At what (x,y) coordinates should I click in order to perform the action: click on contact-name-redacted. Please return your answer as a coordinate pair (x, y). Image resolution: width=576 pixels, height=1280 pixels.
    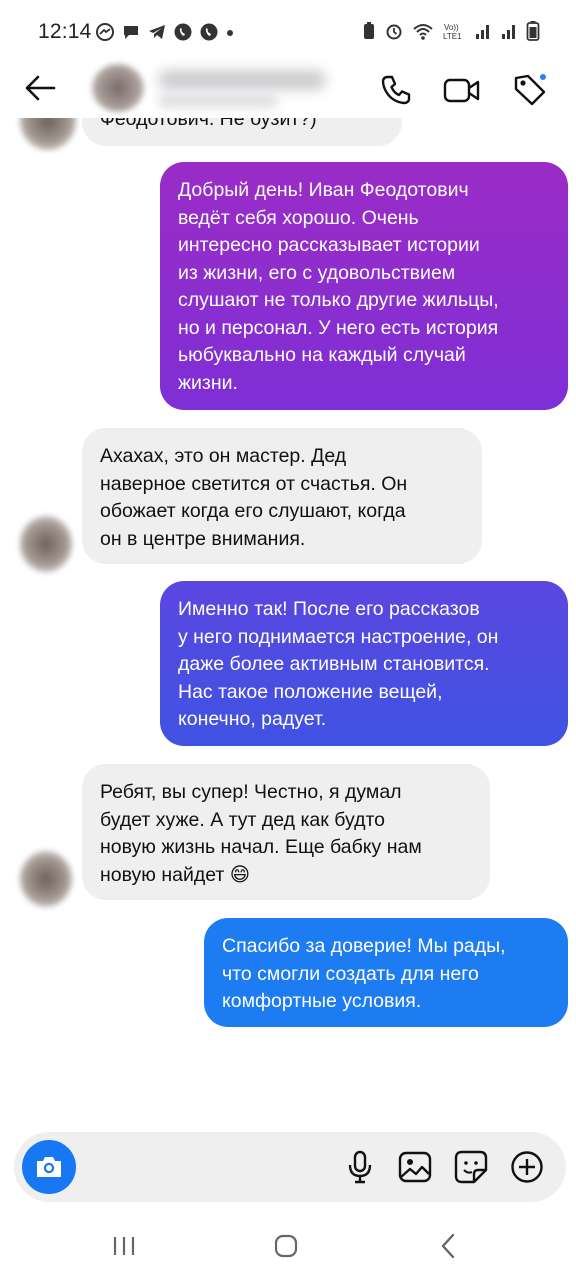
    Looking at the image, I should click on (242, 80).